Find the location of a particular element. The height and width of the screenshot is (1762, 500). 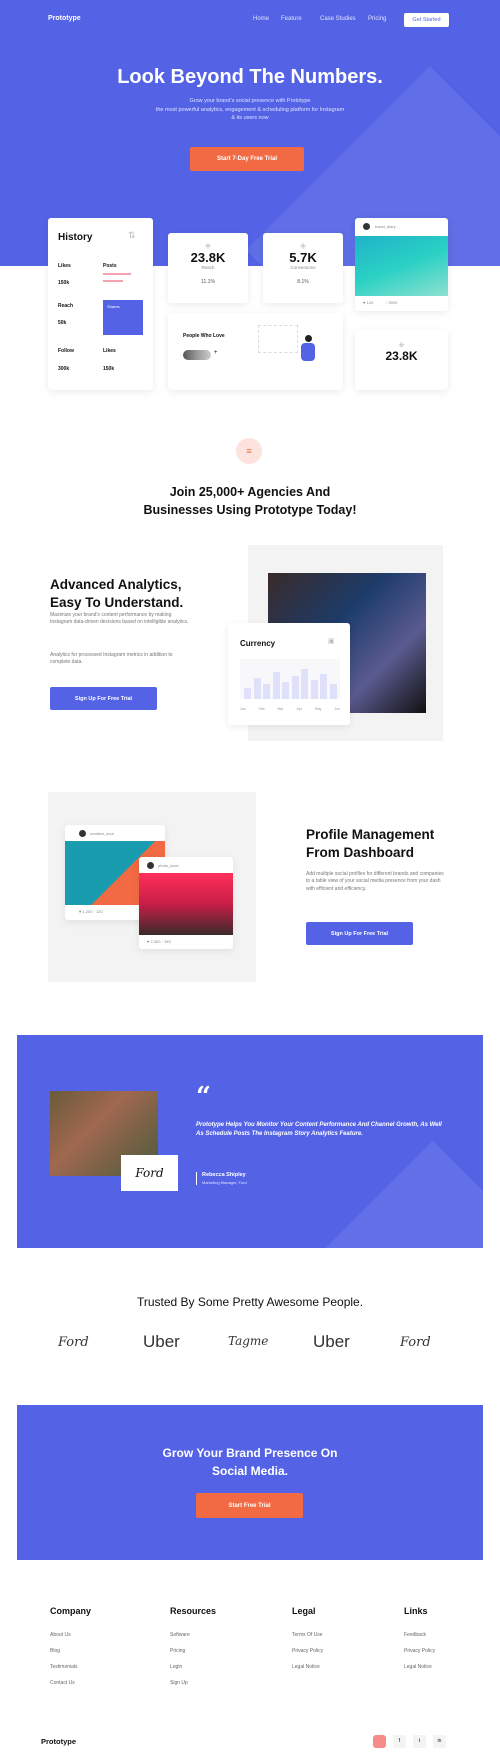

twitter-icon: t is located at coordinates (419, 1741).